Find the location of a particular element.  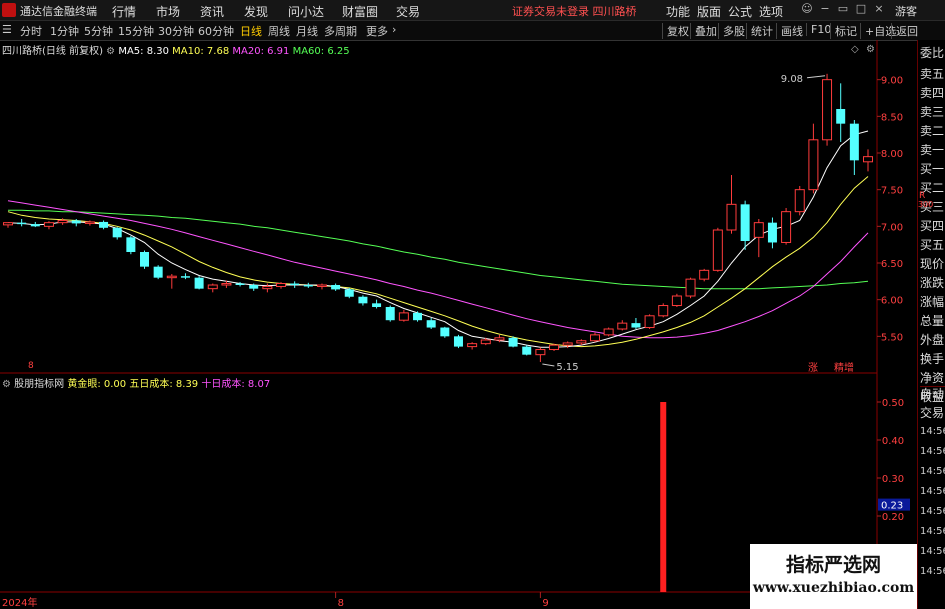

btn-fuquan: 复权 is located at coordinates (675, 31).